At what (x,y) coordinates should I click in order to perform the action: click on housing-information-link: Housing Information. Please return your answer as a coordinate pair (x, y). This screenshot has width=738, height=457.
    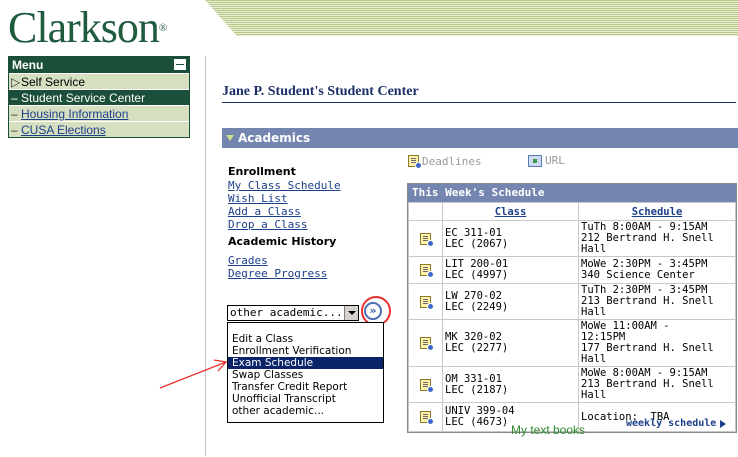
    Looking at the image, I should click on (74, 114).